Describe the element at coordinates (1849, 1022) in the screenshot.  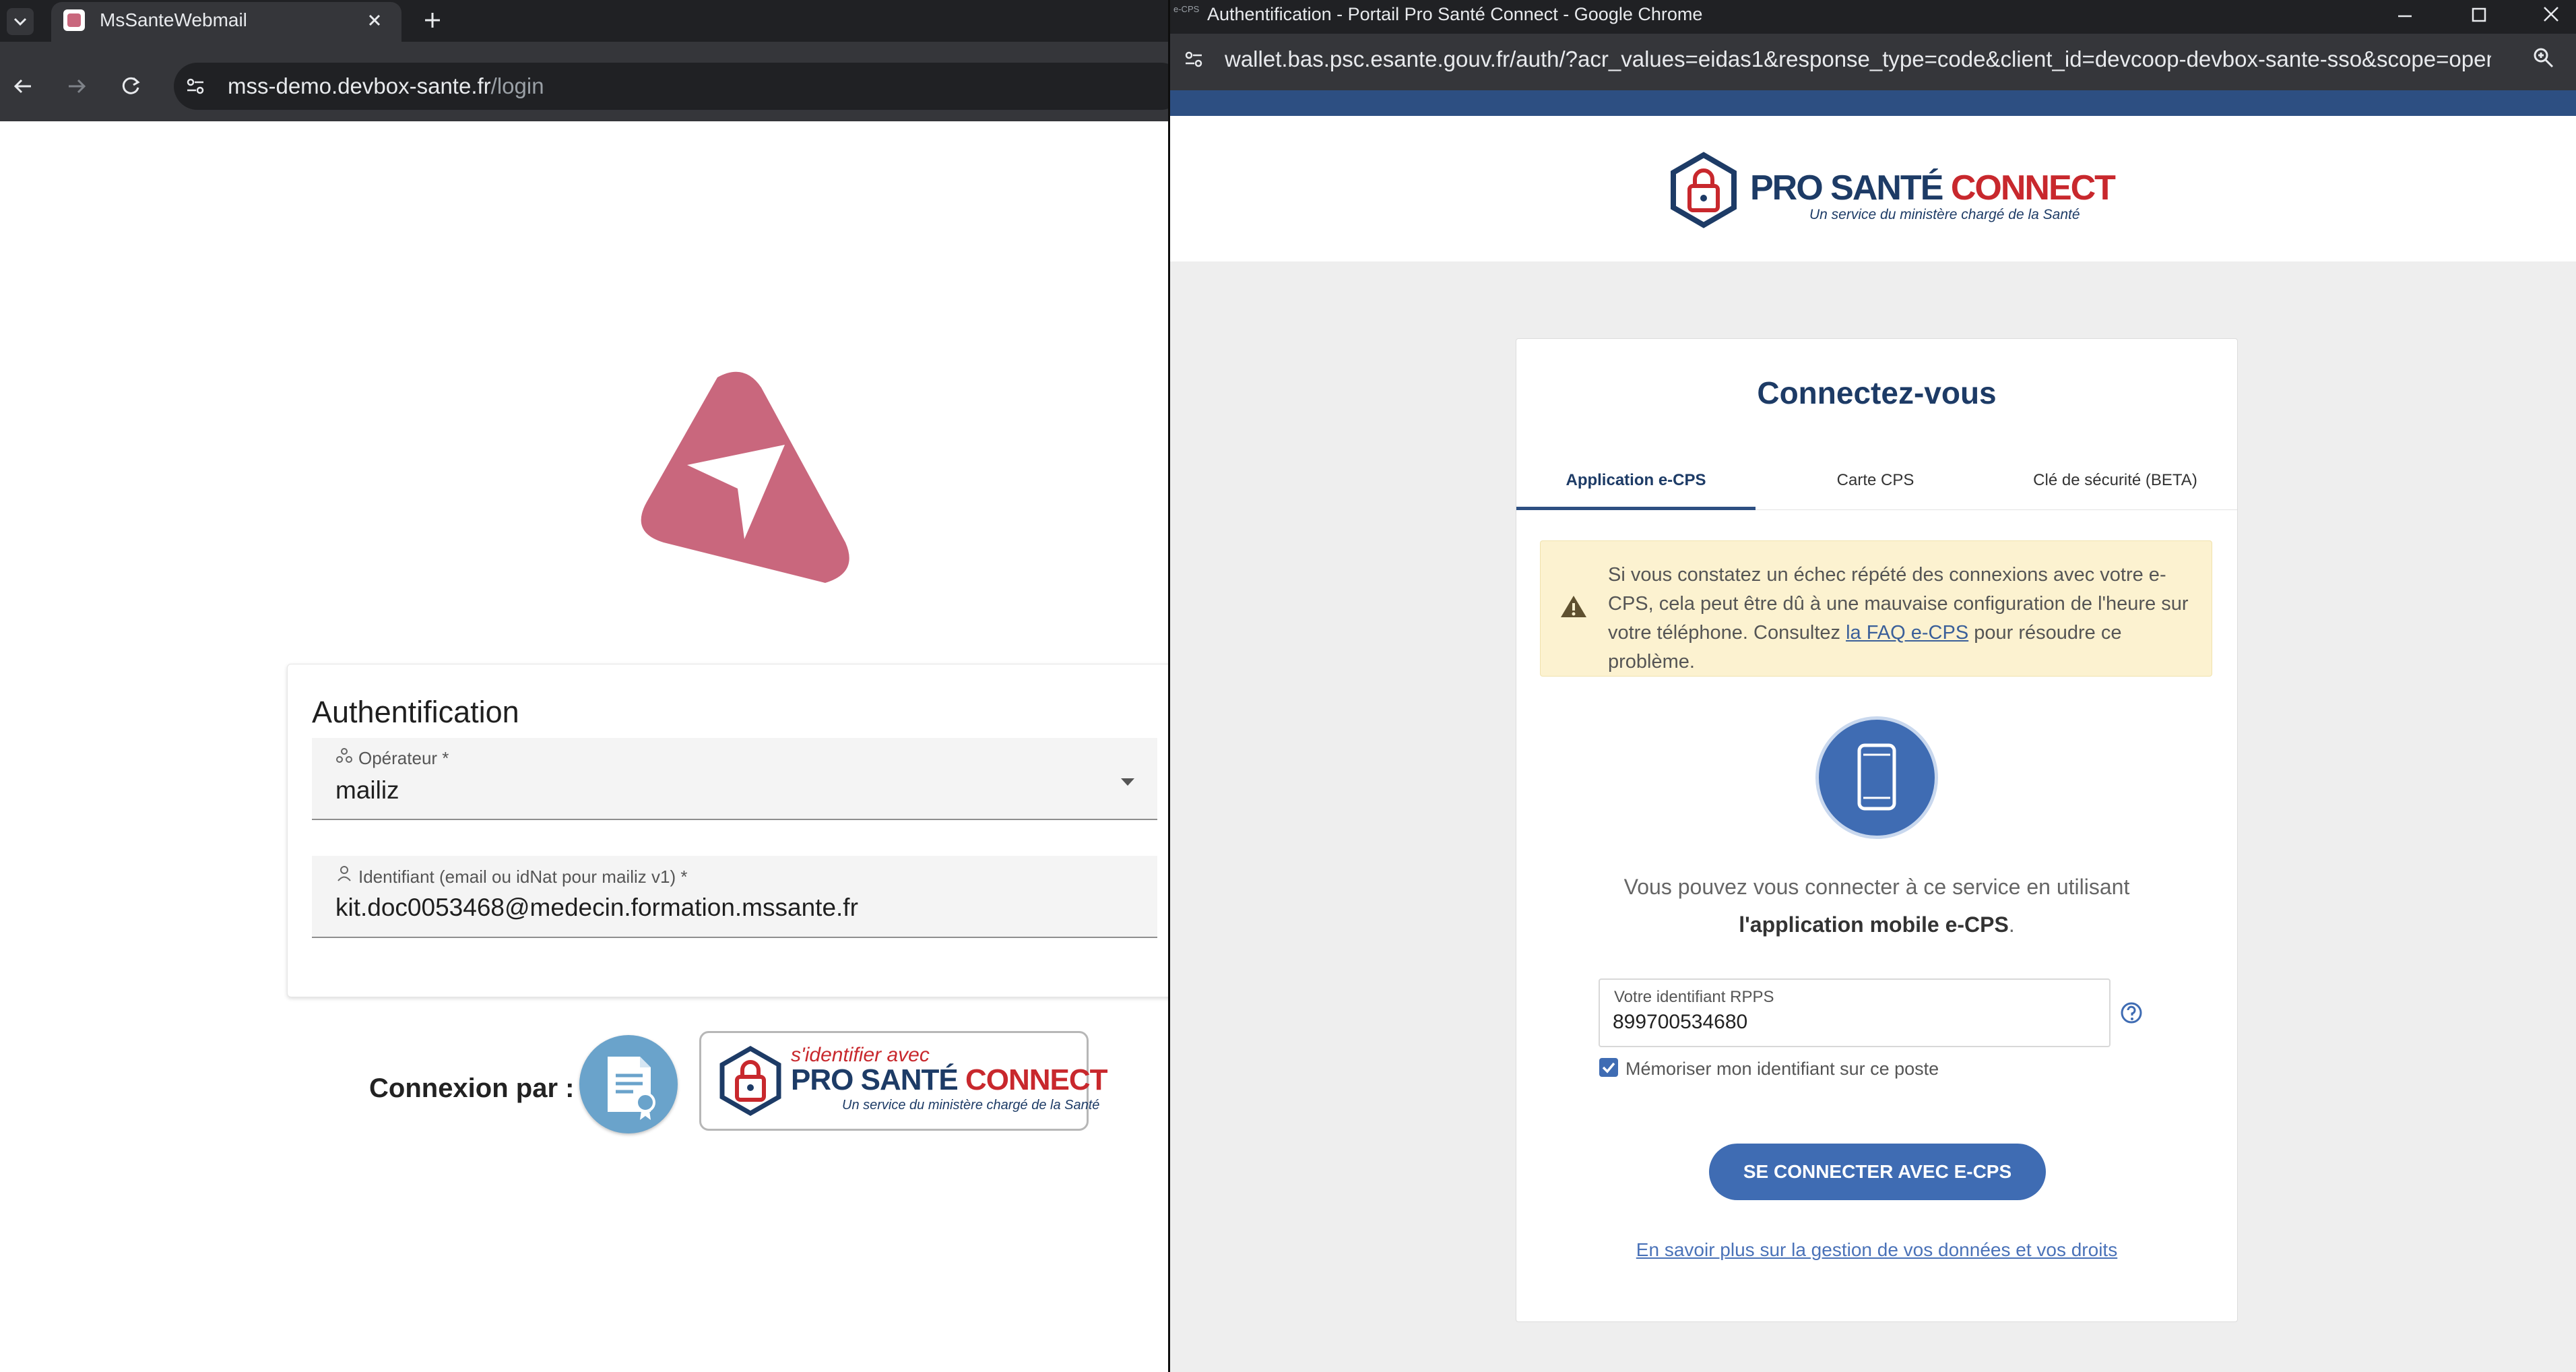
I see `rpps-input` at that location.